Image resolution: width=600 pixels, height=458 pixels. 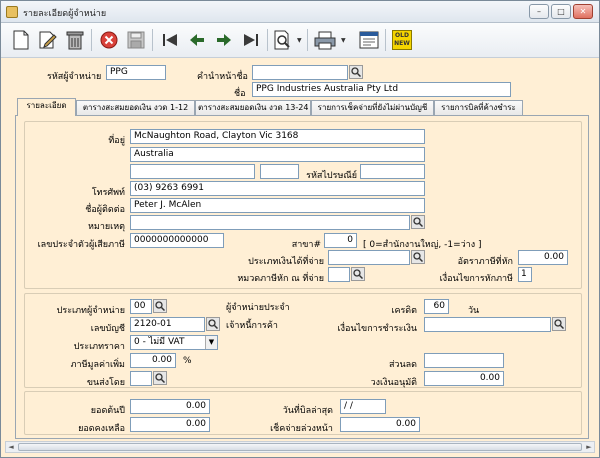 What do you see at coordinates (192, 171) in the screenshot?
I see `address-line3a-field` at bounding box center [192, 171].